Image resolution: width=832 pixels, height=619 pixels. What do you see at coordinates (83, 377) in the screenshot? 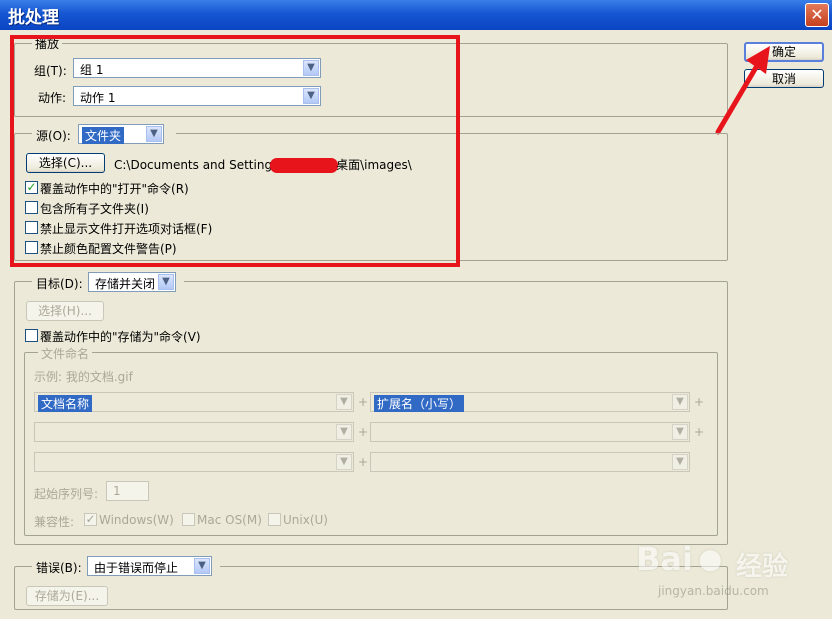
I see `naming-example: 示例: 我的文档.gif` at bounding box center [83, 377].